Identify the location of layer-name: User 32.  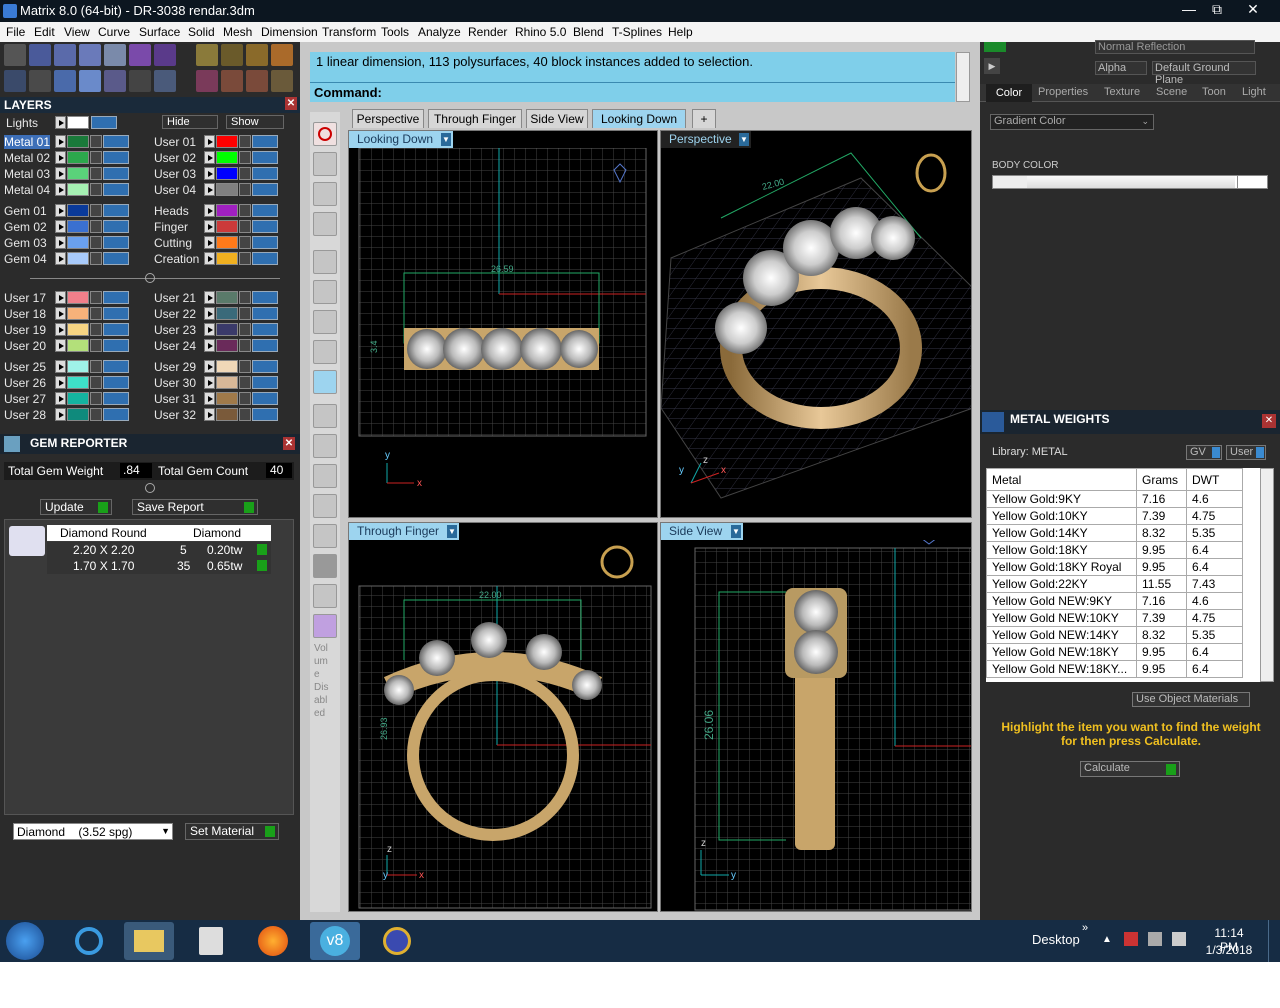
(175, 415).